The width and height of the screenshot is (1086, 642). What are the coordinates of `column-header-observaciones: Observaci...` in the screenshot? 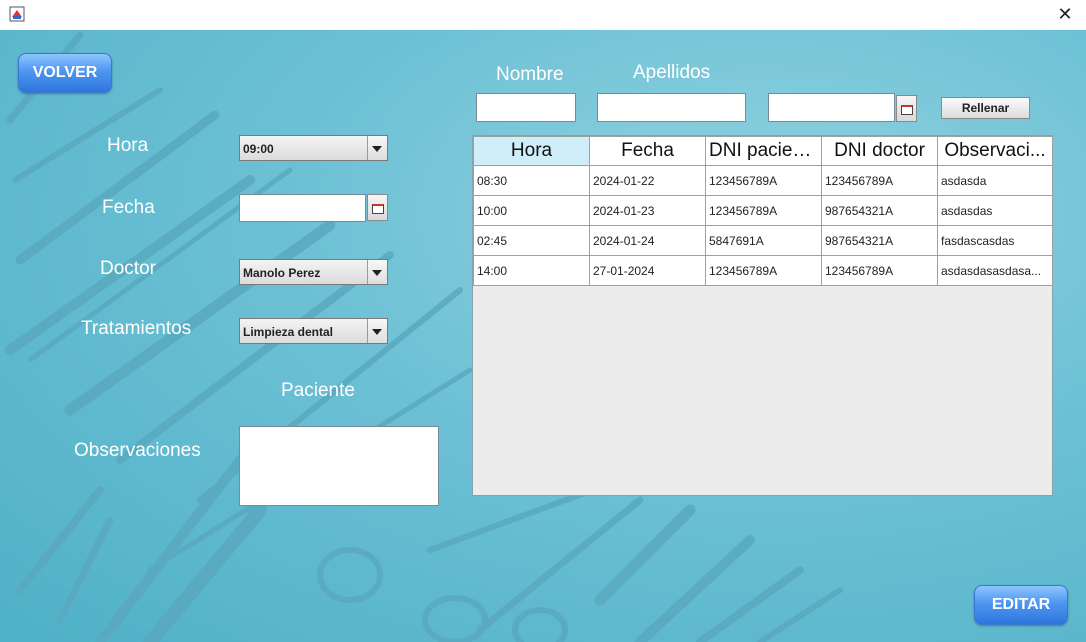 It's located at (995, 151).